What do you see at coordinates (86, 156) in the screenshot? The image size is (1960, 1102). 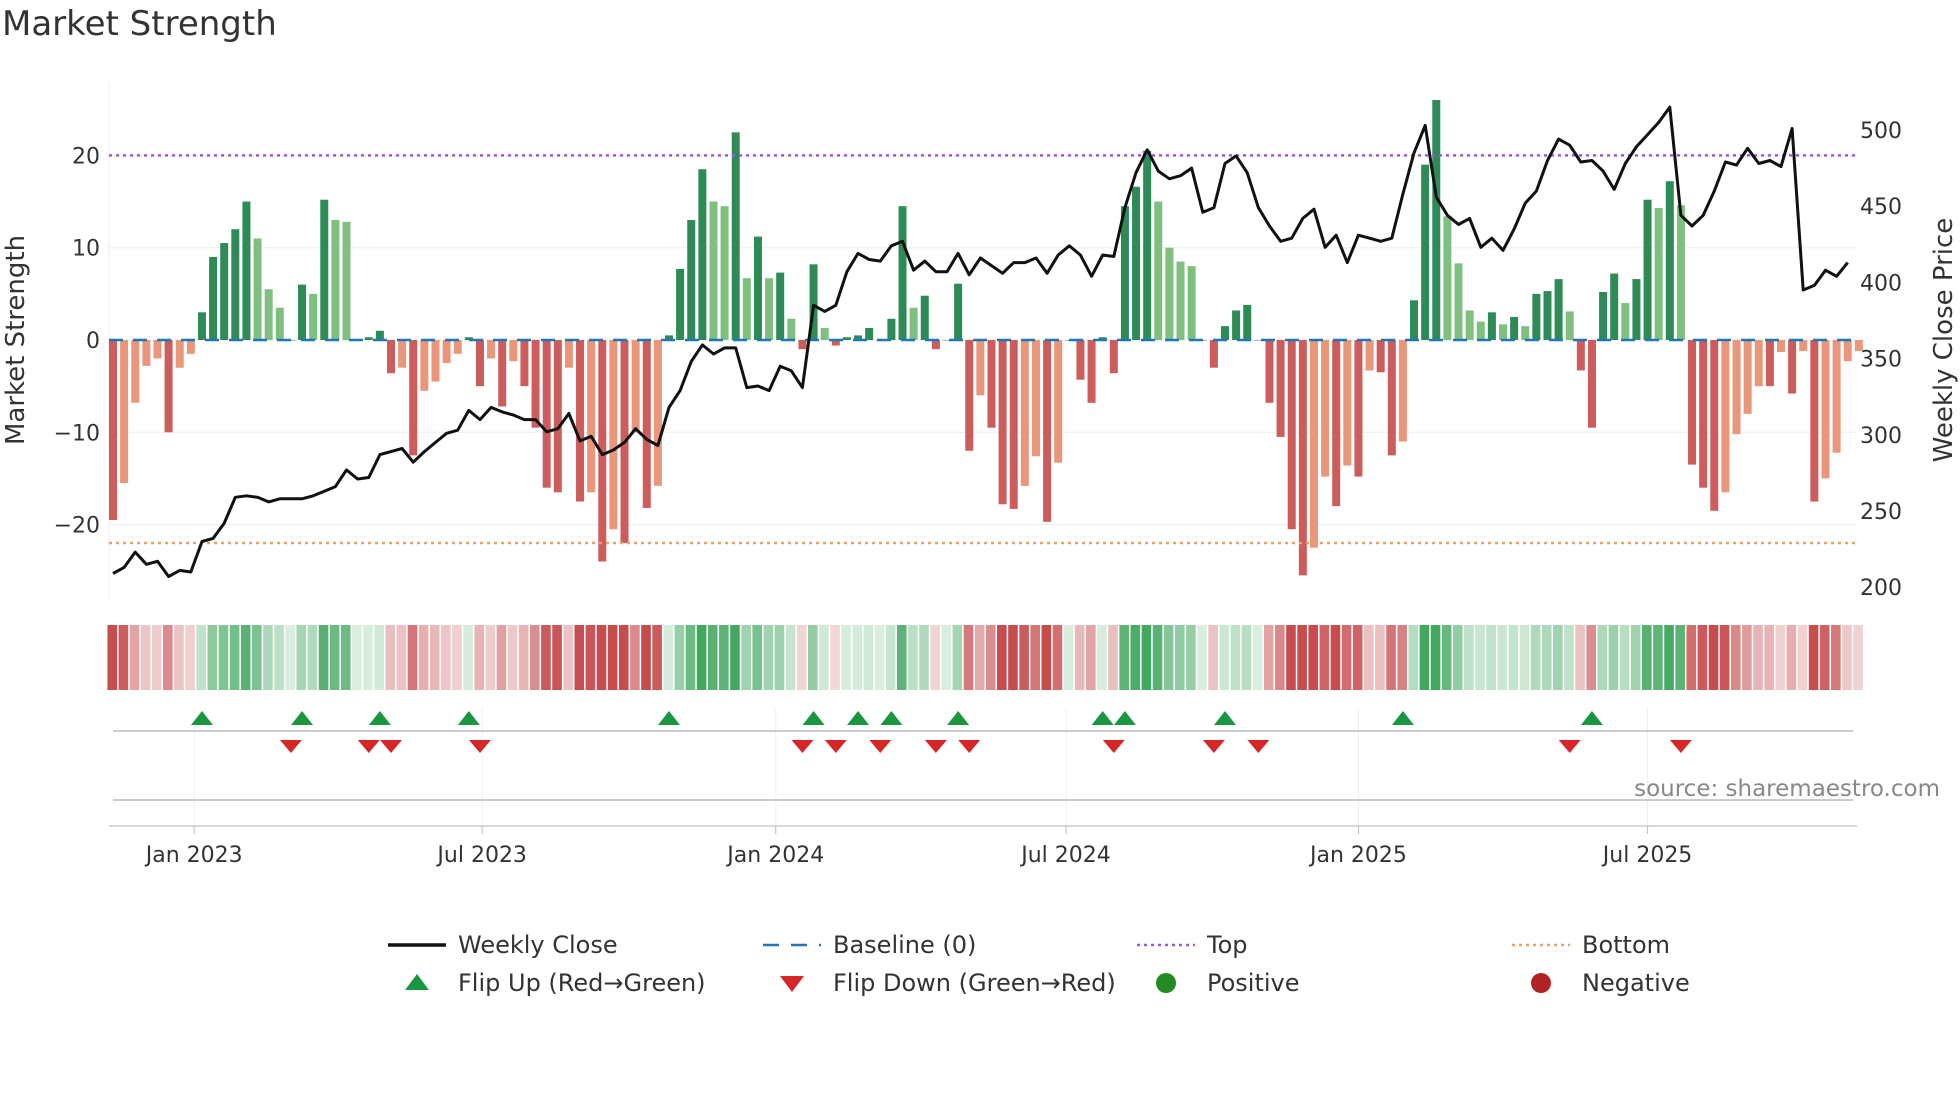 I see `y-tick-label: 20` at bounding box center [86, 156].